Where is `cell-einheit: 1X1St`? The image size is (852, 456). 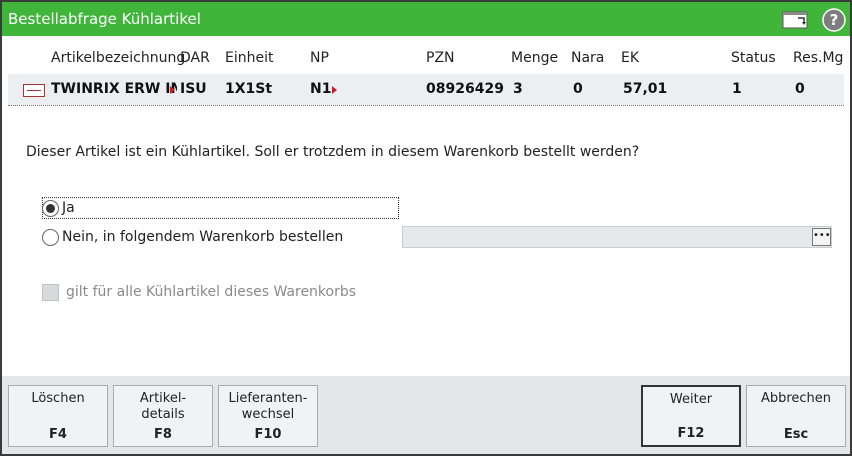 cell-einheit: 1X1St is located at coordinates (249, 89).